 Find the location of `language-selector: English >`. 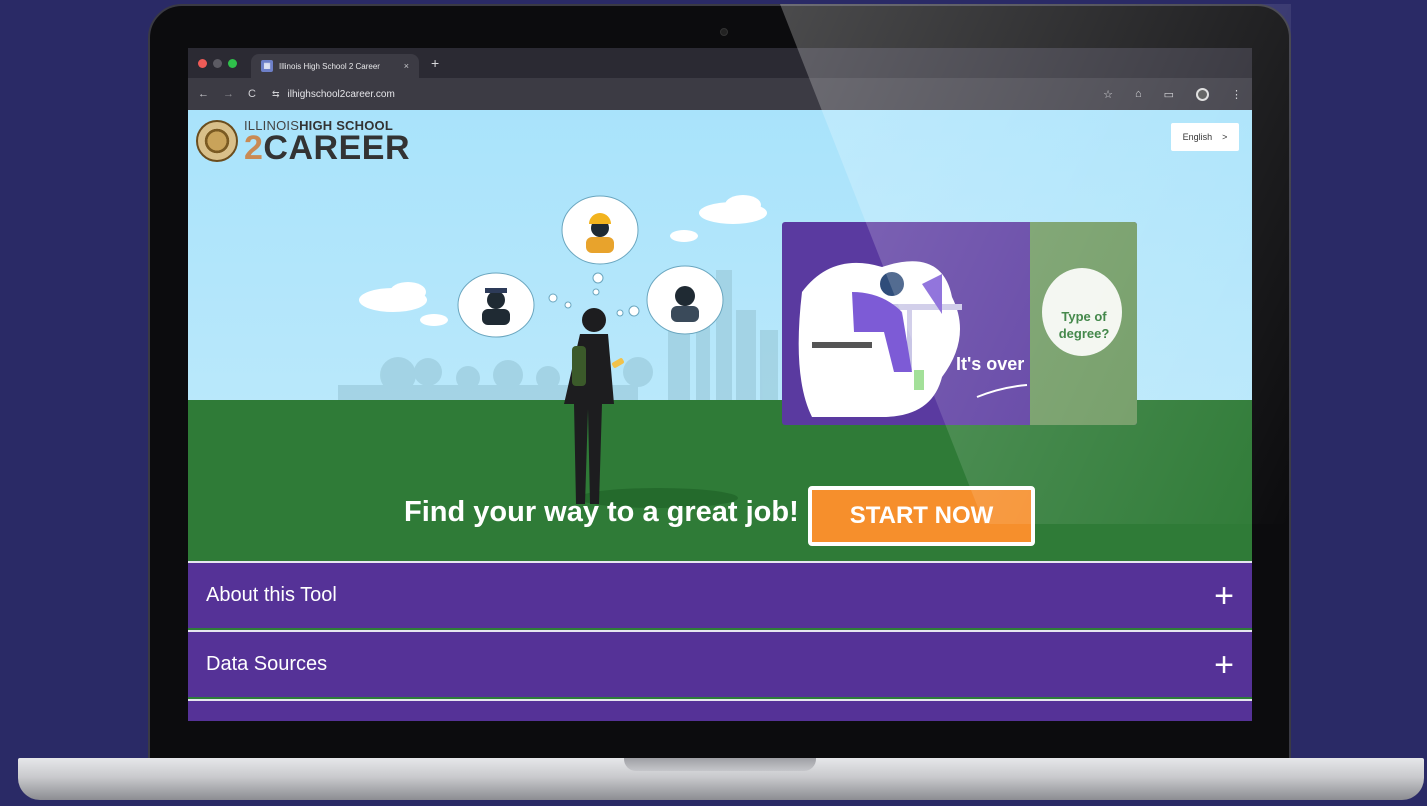

language-selector: English > is located at coordinates (1205, 137).